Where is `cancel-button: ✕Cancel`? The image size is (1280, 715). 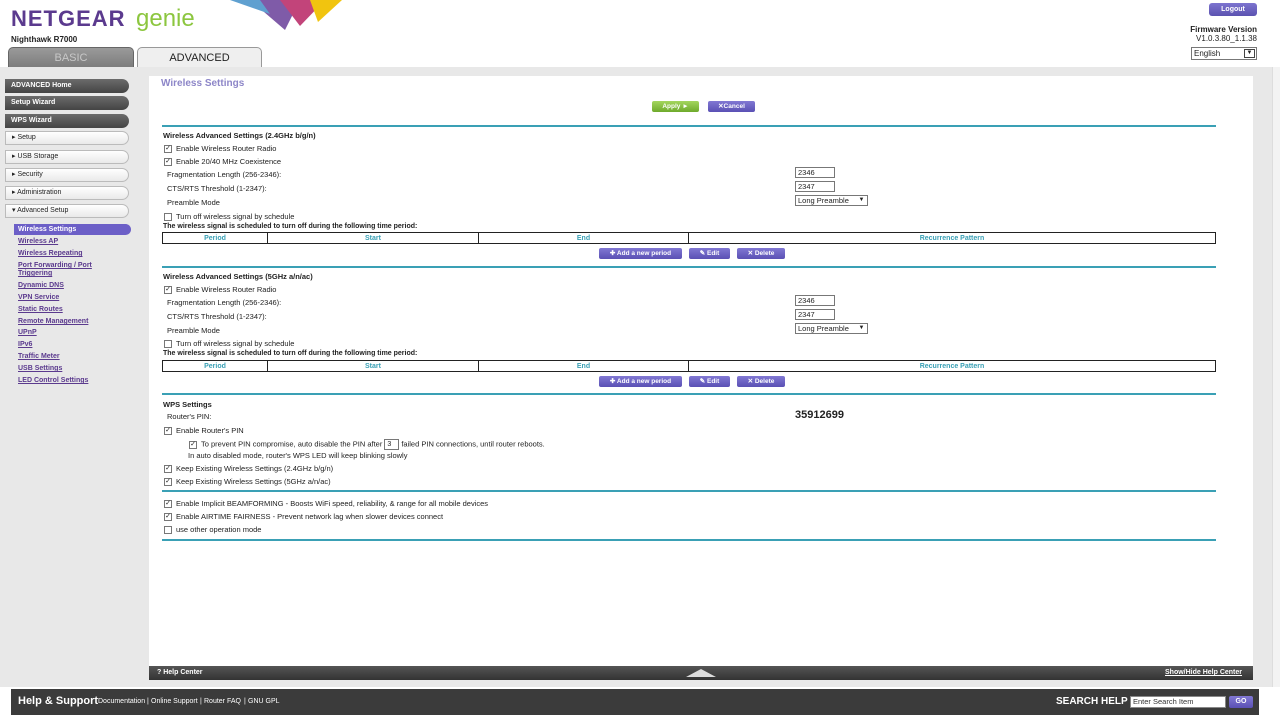
cancel-button: ✕Cancel is located at coordinates (731, 106).